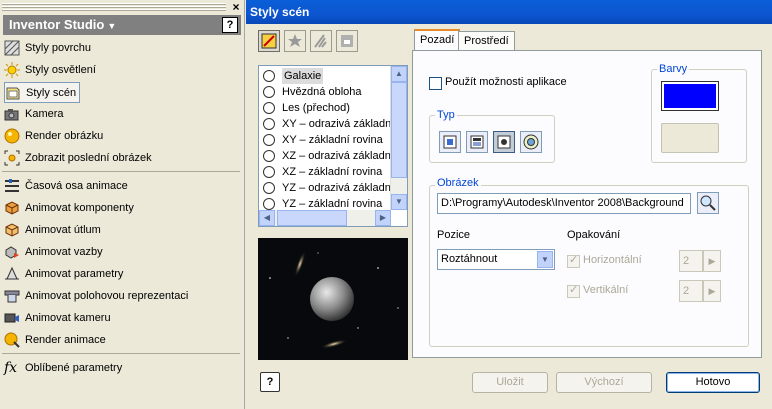 This screenshot has width=772, height=409. Describe the element at coordinates (53, 136) in the screenshot. I see `panel-item-render-image: Render obrázku` at that location.